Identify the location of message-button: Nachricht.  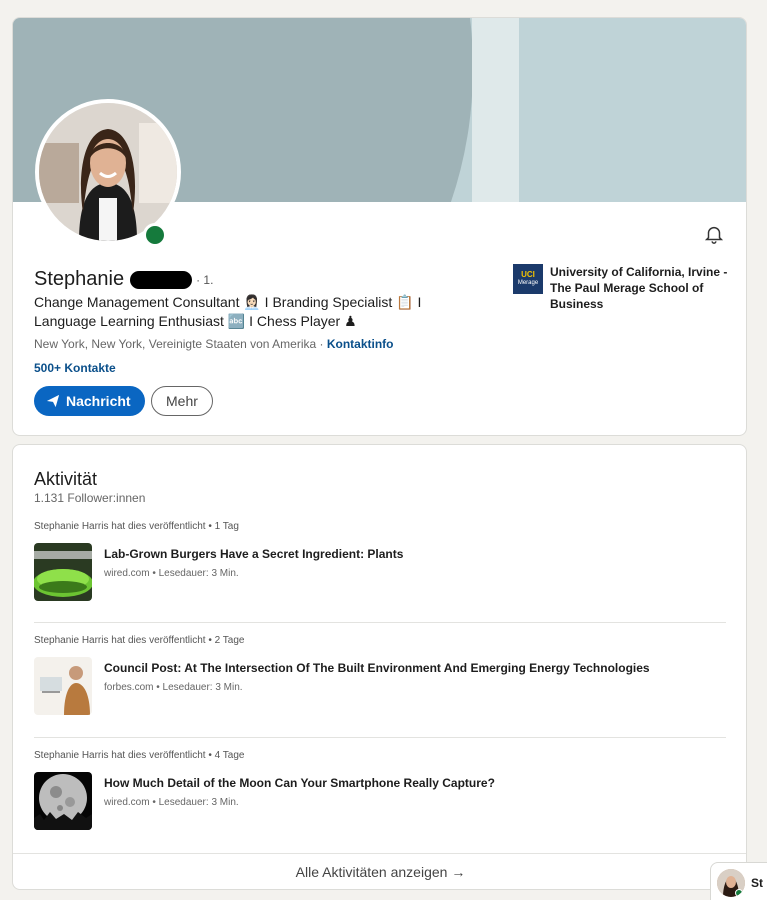
(89, 401).